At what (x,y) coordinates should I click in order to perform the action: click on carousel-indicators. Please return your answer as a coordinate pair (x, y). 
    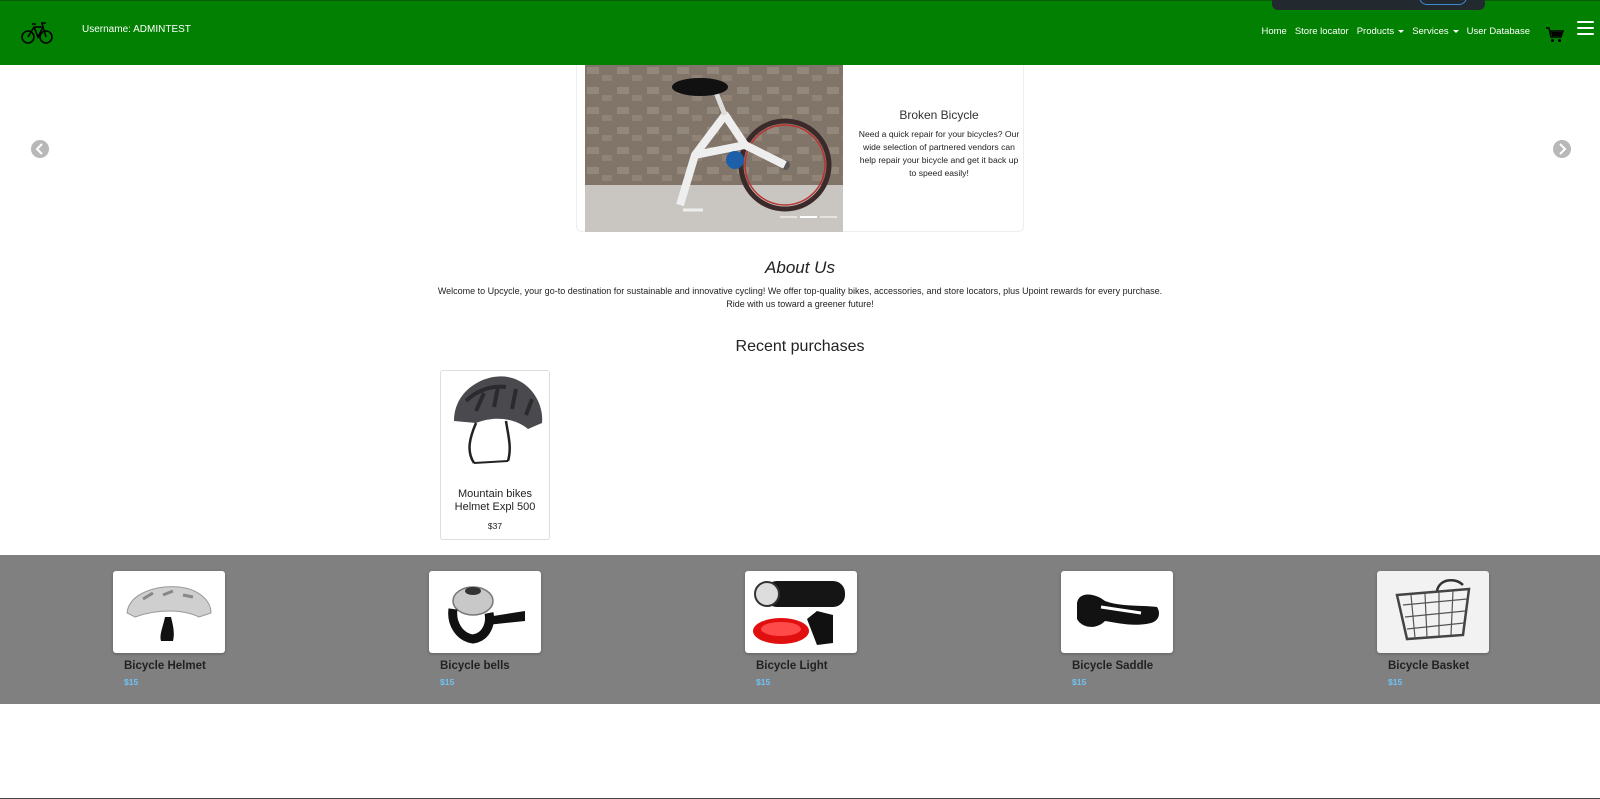
    Looking at the image, I should click on (808, 217).